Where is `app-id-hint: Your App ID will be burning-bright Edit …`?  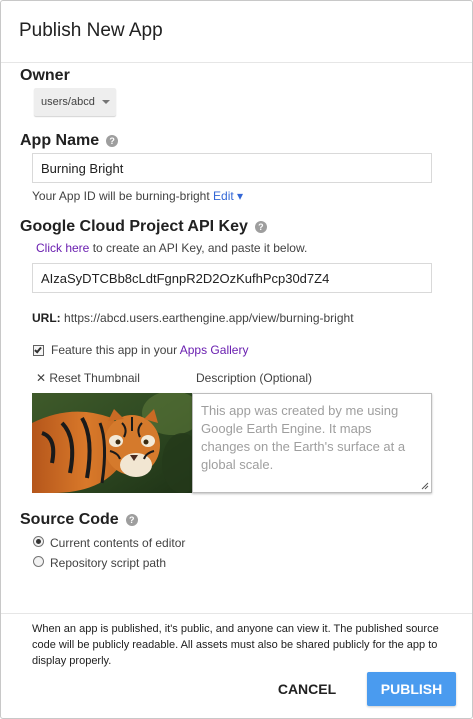
app-id-hint: Your App ID will be burning-bright Edit … is located at coordinates (138, 196).